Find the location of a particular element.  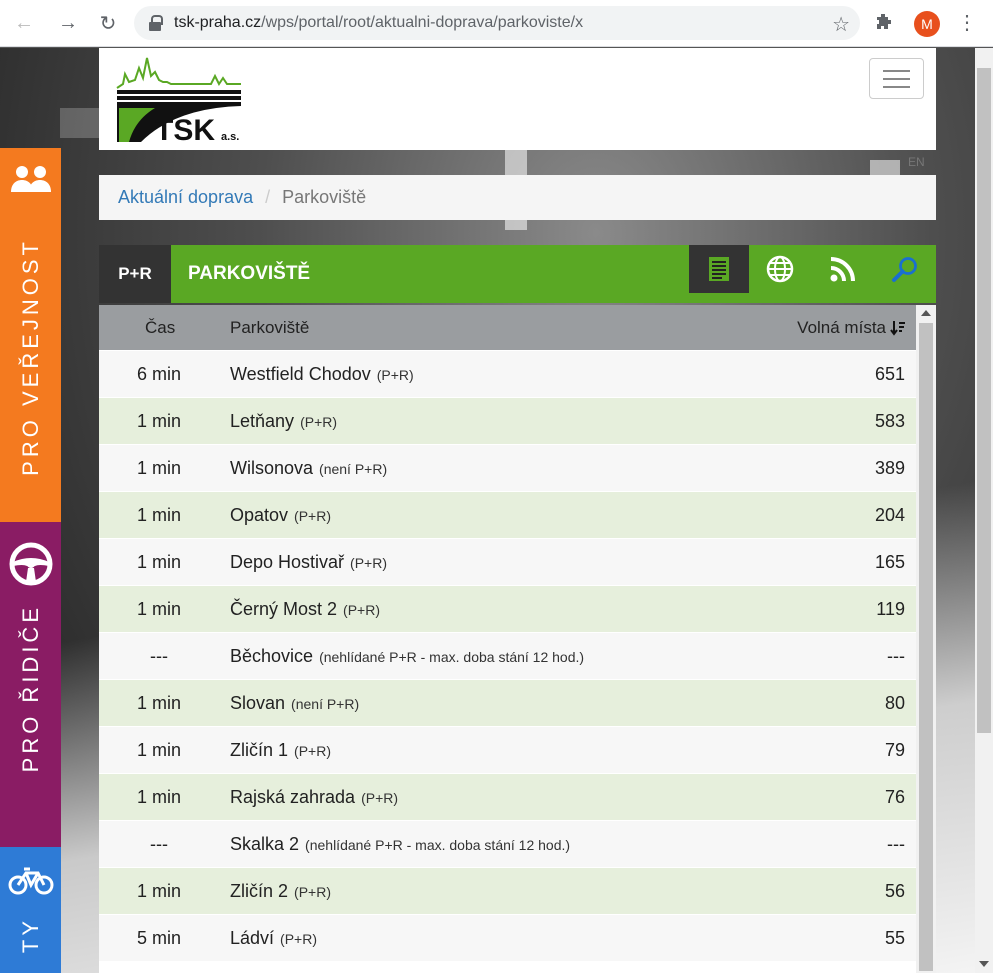

people-icon is located at coordinates (30, 179).